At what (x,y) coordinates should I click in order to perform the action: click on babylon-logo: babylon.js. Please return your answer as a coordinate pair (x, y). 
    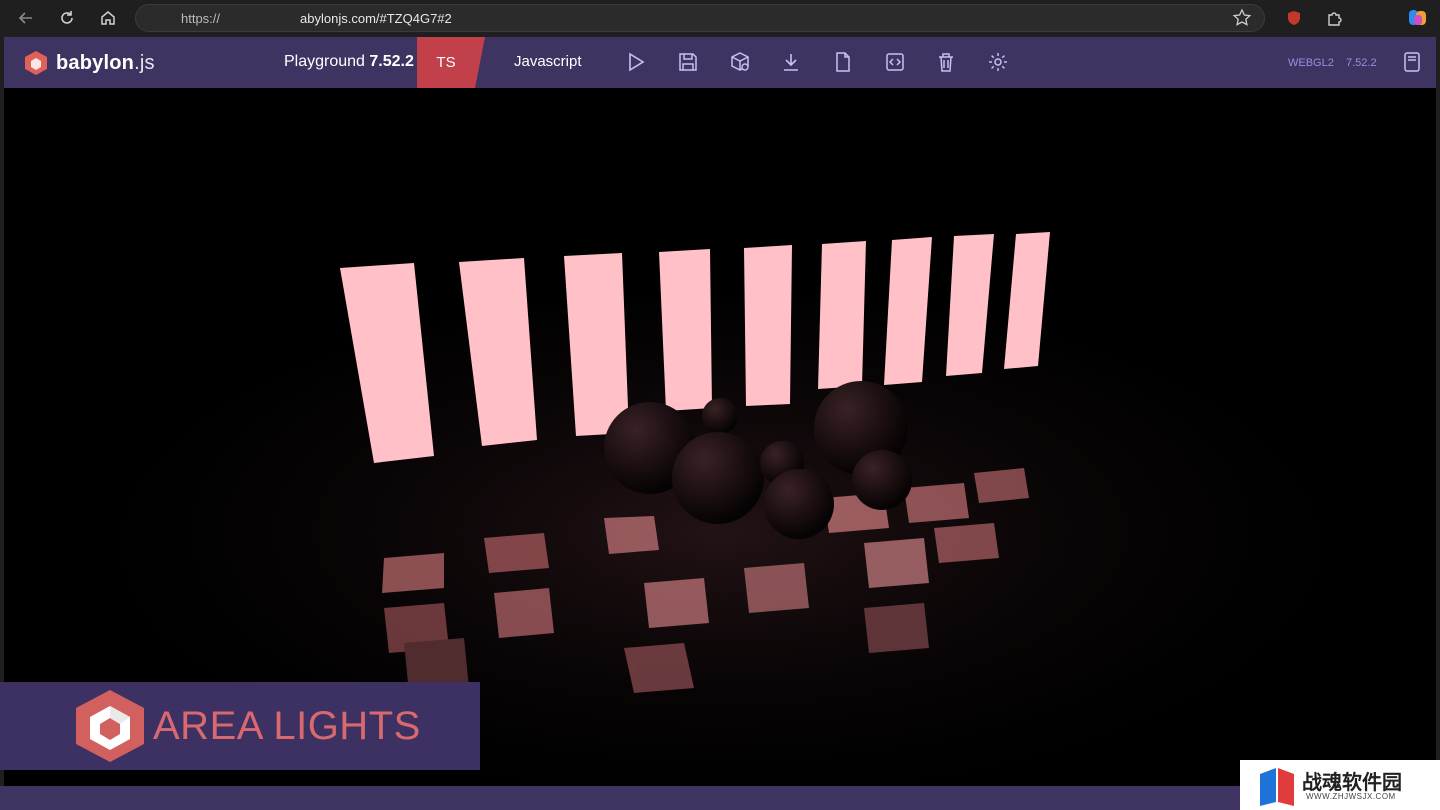
    Looking at the image, I should click on (88, 63).